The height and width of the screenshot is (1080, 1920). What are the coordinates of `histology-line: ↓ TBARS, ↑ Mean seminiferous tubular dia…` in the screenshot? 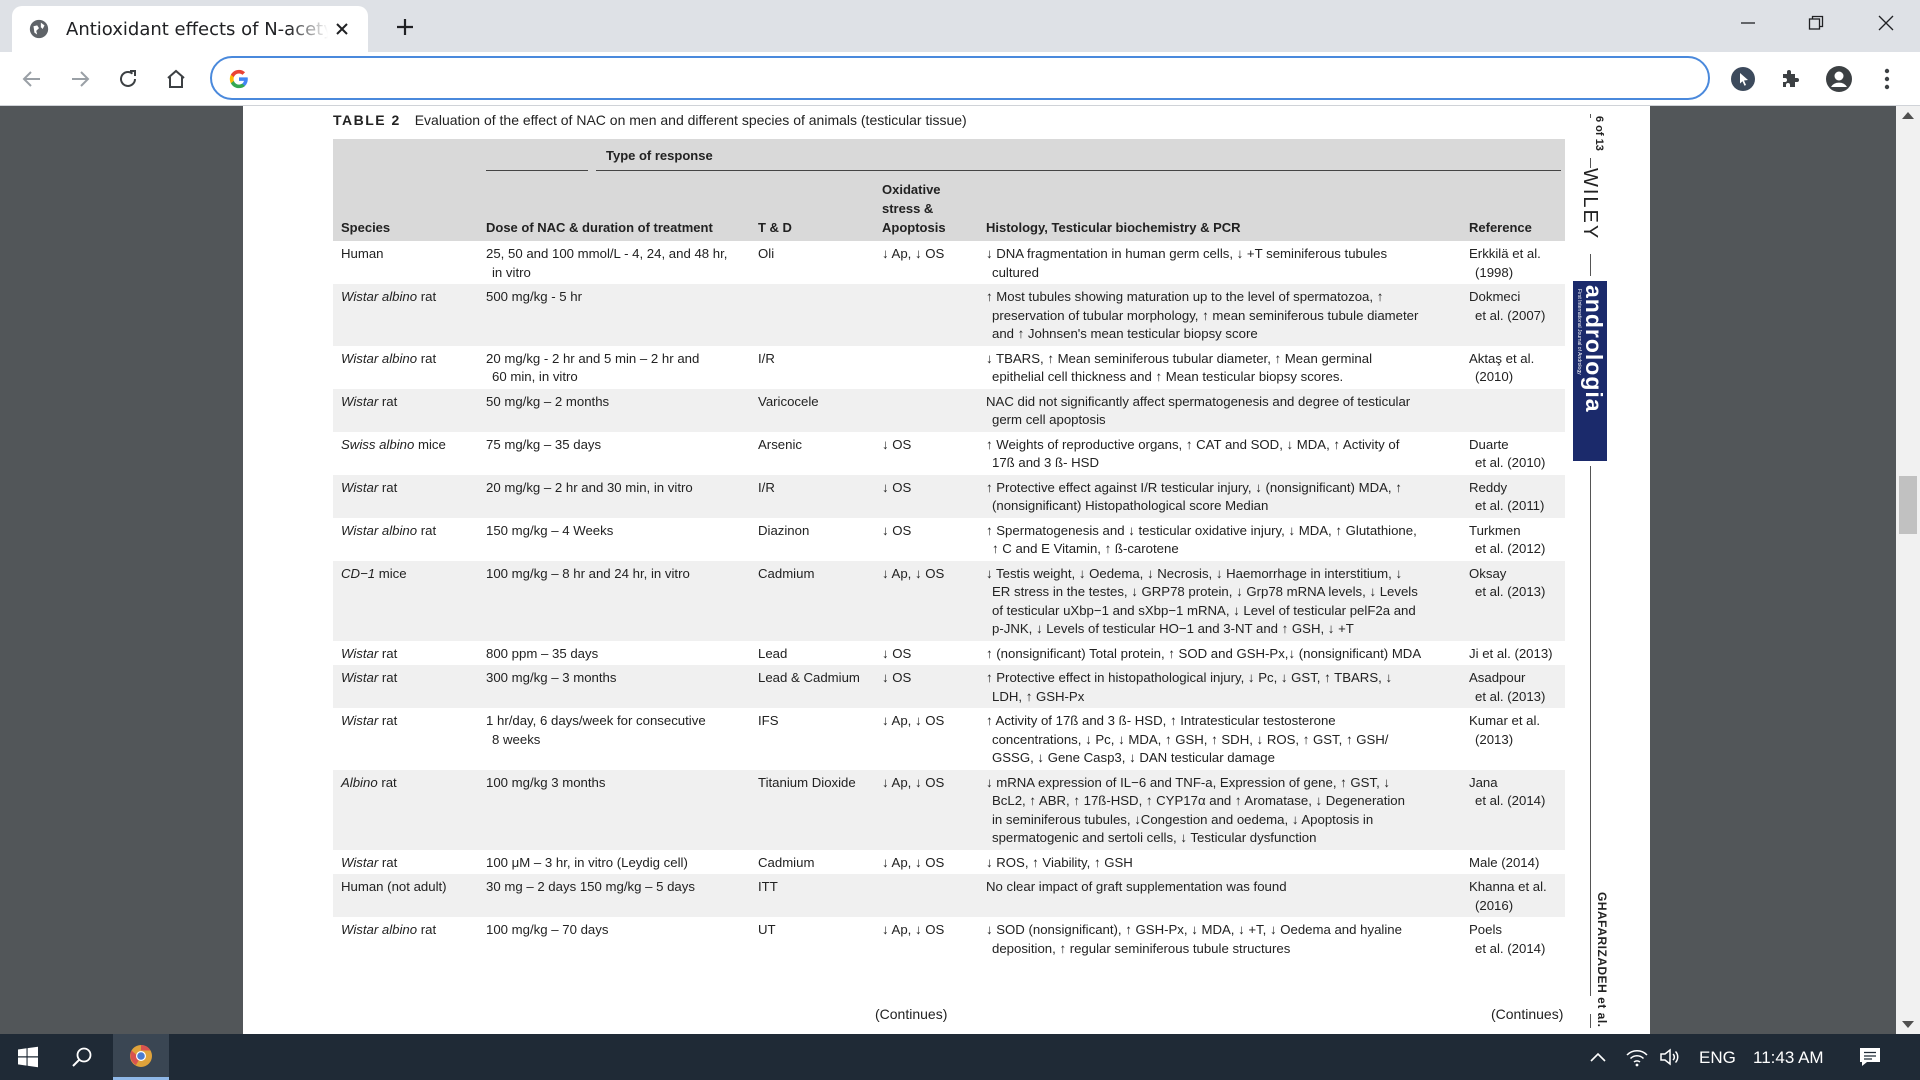 It's located at (1179, 358).